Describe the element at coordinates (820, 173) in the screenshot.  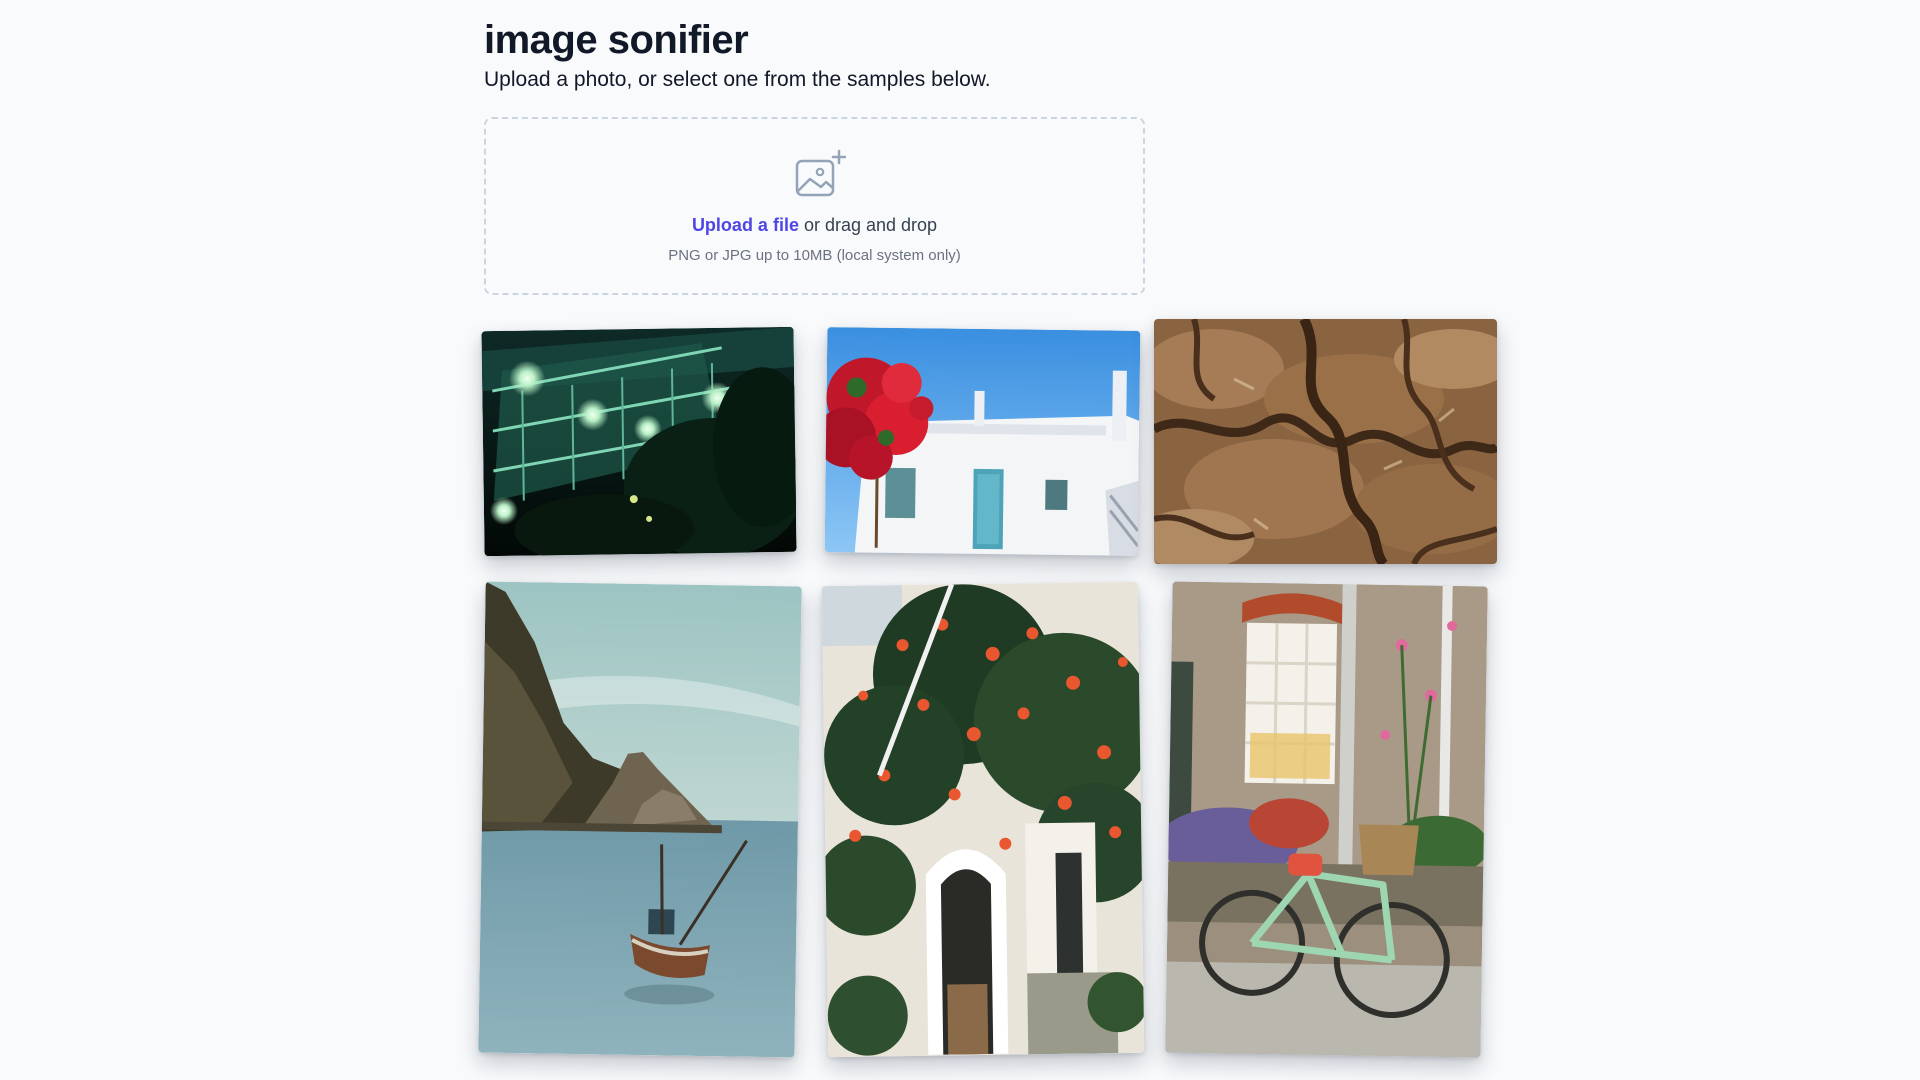
I see `image-plus-icon` at that location.